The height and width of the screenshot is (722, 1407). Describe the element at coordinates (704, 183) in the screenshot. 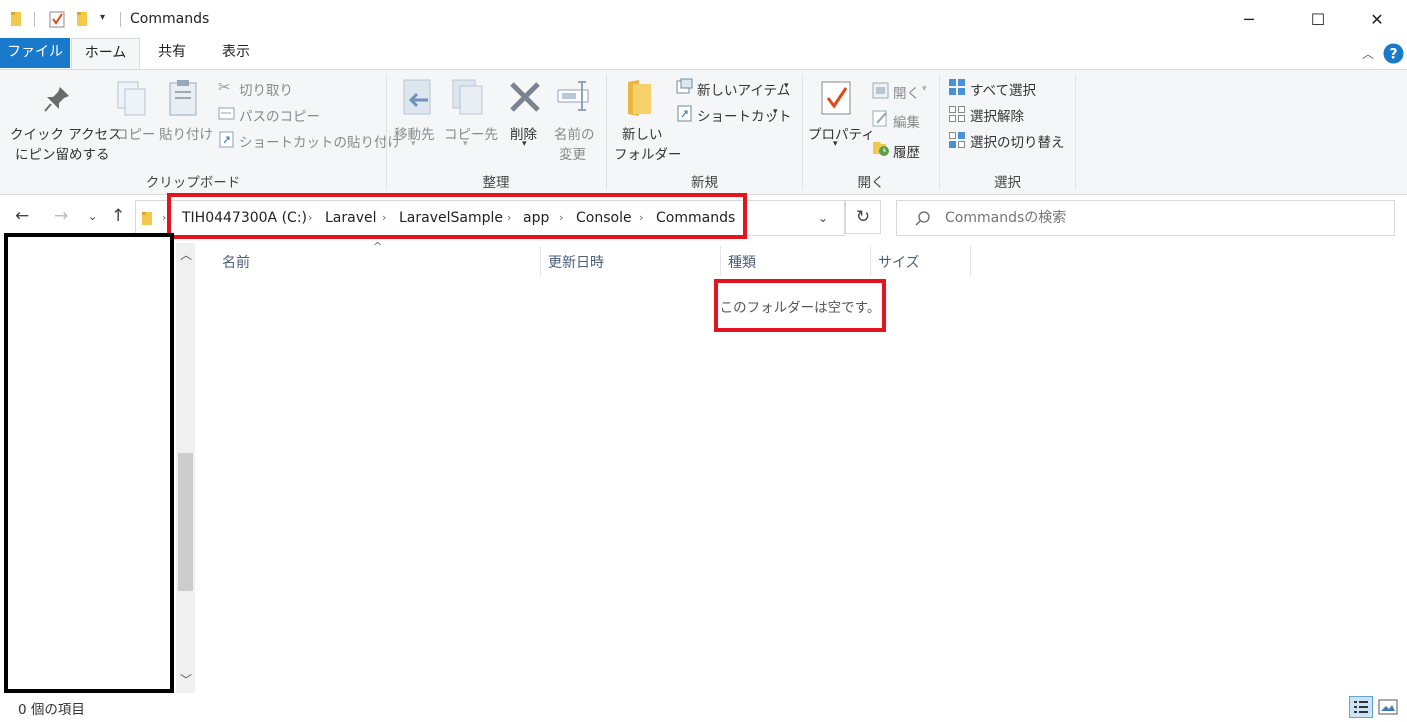

I see `group-label-new: 新規` at that location.